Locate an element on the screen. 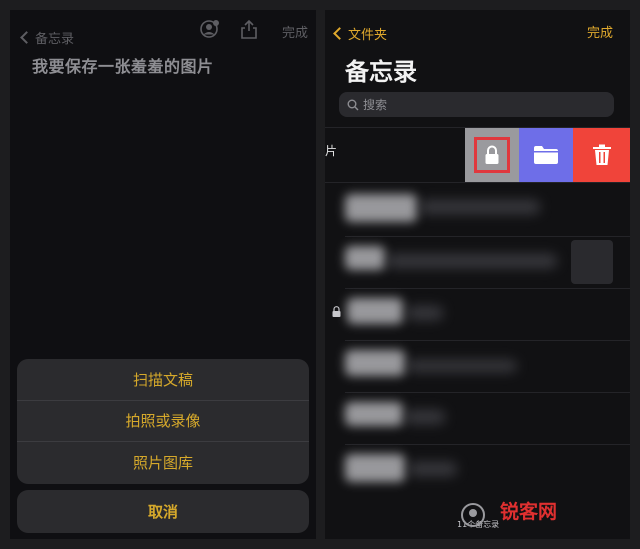 The width and height of the screenshot is (640, 549). action-sheet: 扫描文稿 拍照或录像 照片图库 is located at coordinates (163, 421).